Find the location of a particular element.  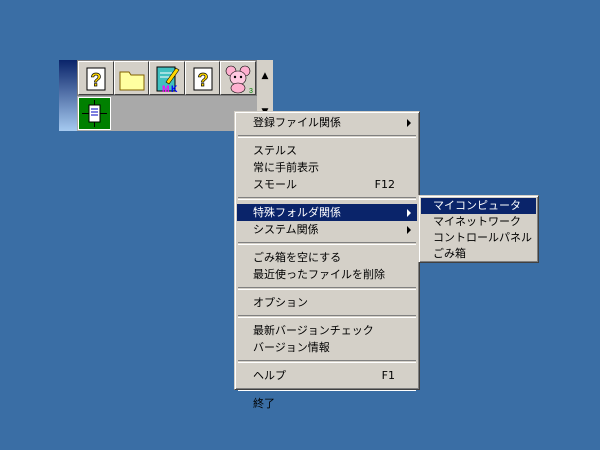

launcher-row-1: ? M K ? 3 is located at coordinates (167, 78).